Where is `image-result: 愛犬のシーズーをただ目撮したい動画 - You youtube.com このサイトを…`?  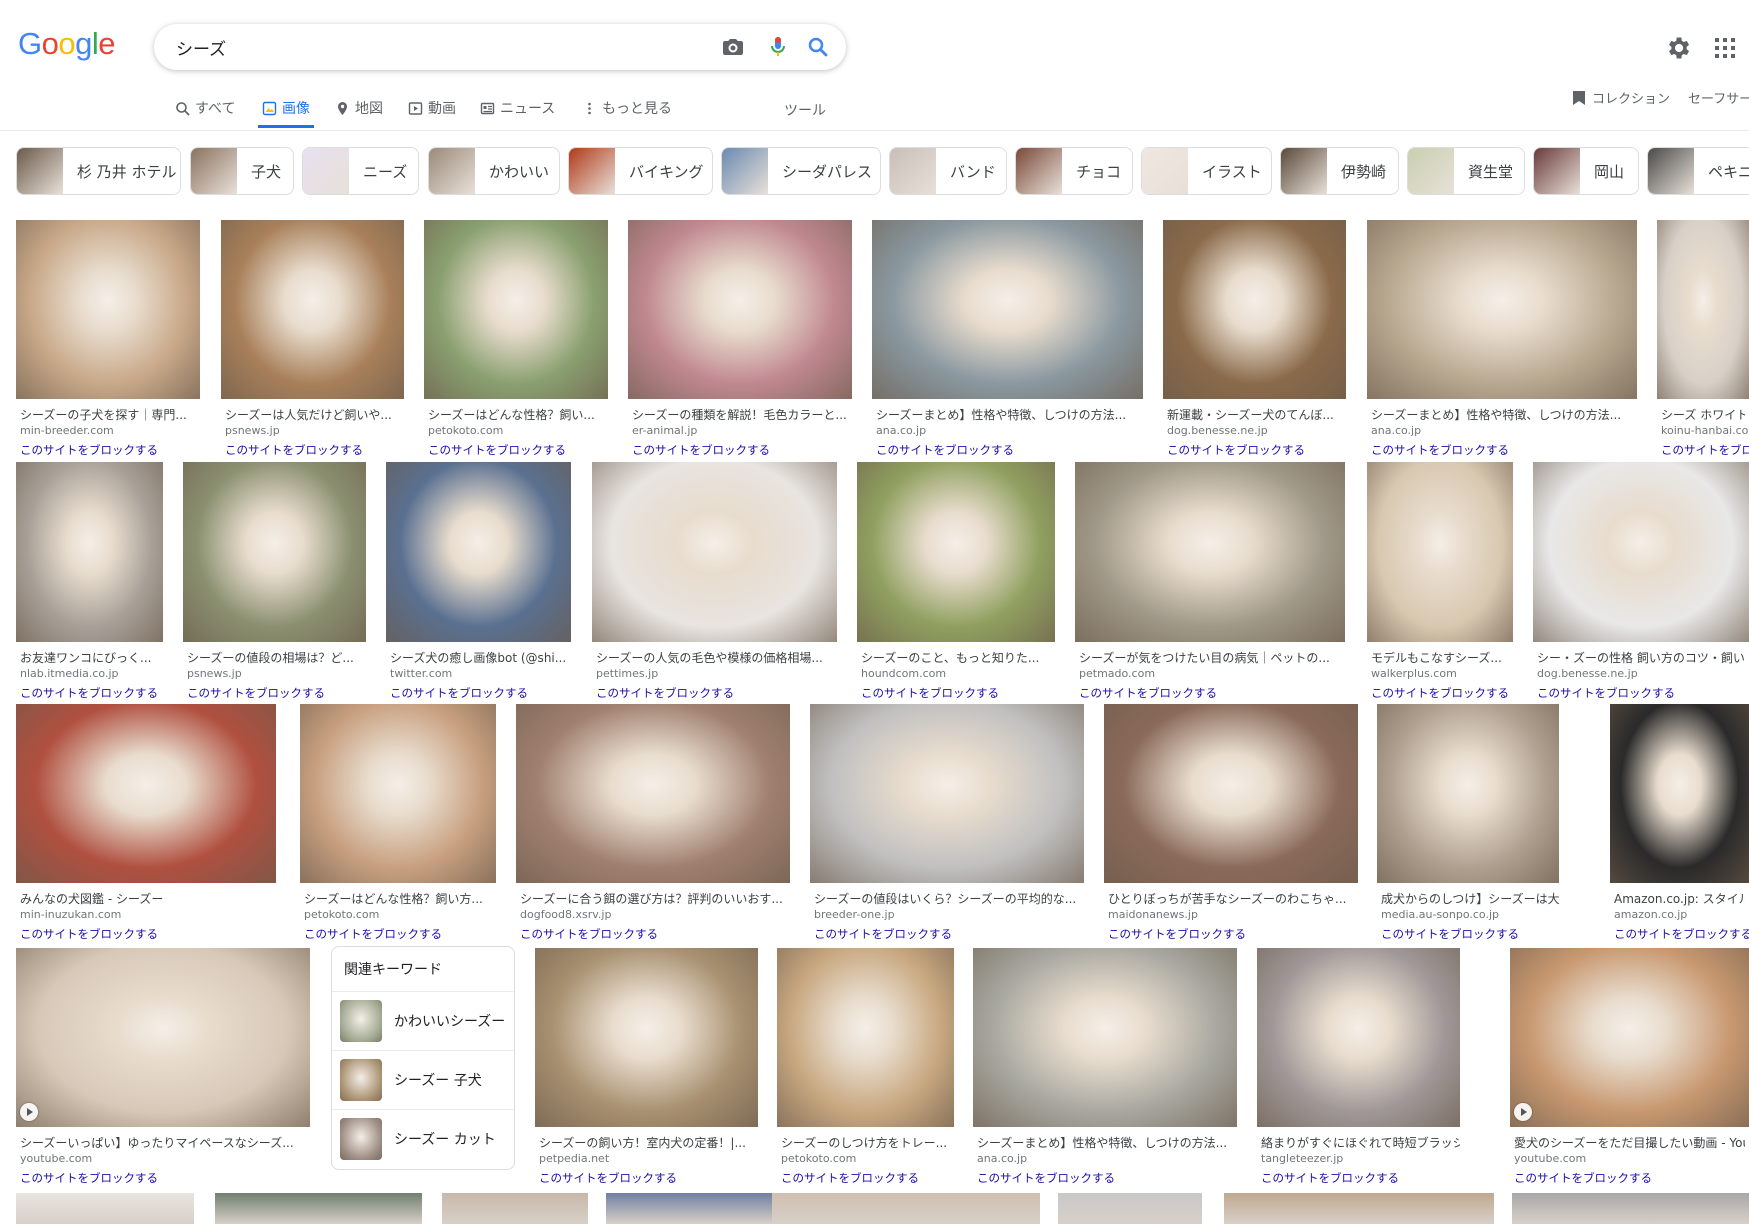 image-result: 愛犬のシーズーをただ目撮したい動画 - You youtube.com このサイトを… is located at coordinates (1629, 1066).